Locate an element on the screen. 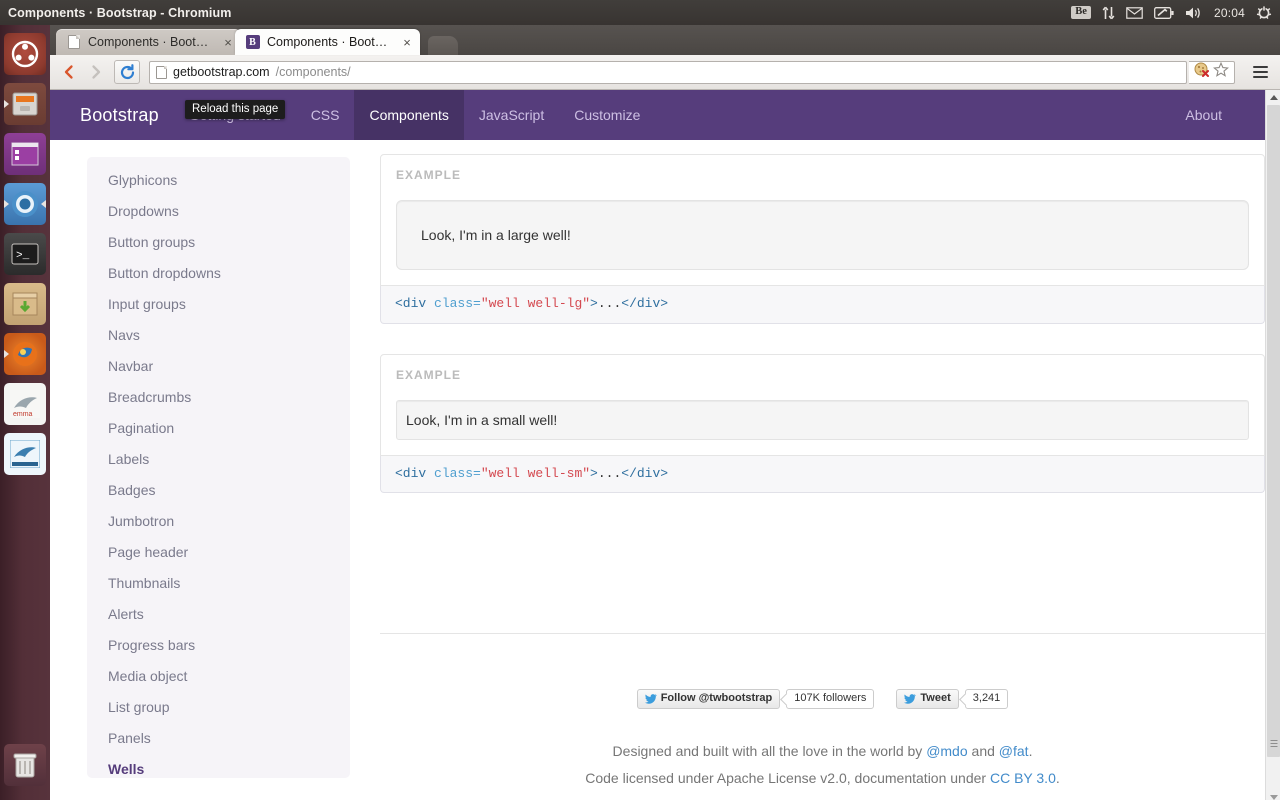 This screenshot has height=800, width=1280. nav-item-components: Components is located at coordinates (409, 115).